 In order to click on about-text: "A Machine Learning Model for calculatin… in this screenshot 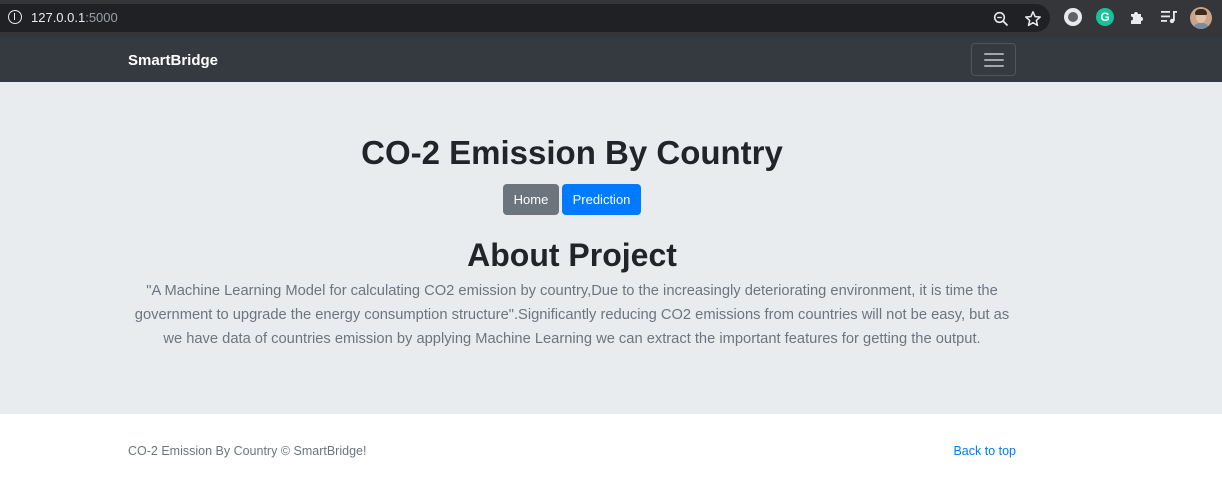, I will do `click(572, 315)`.